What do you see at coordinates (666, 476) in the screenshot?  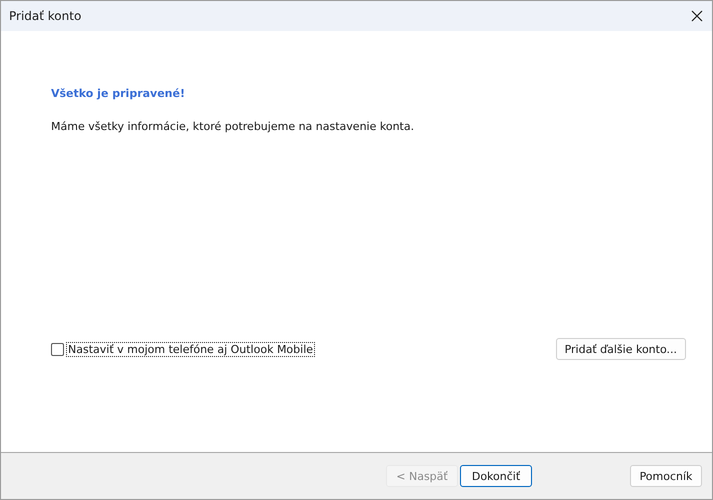 I see `help-button: Pomocník` at bounding box center [666, 476].